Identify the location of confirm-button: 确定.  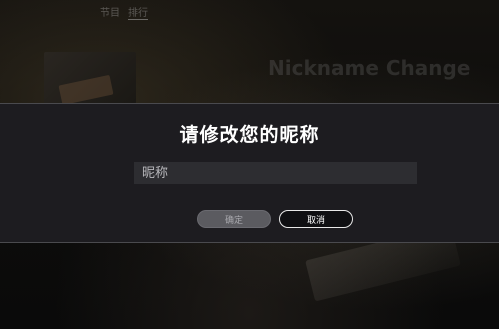
(234, 219).